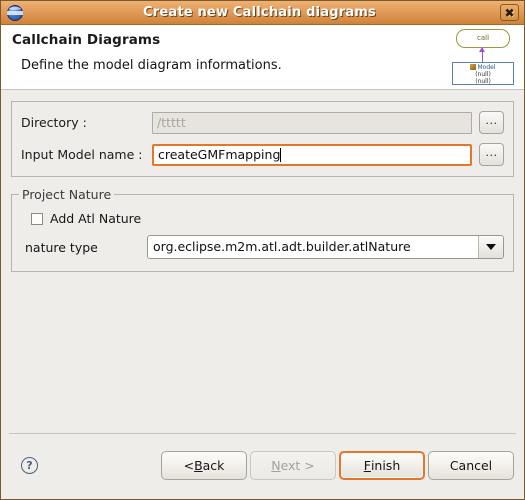  I want to click on directory-label: Directory :, so click(54, 122).